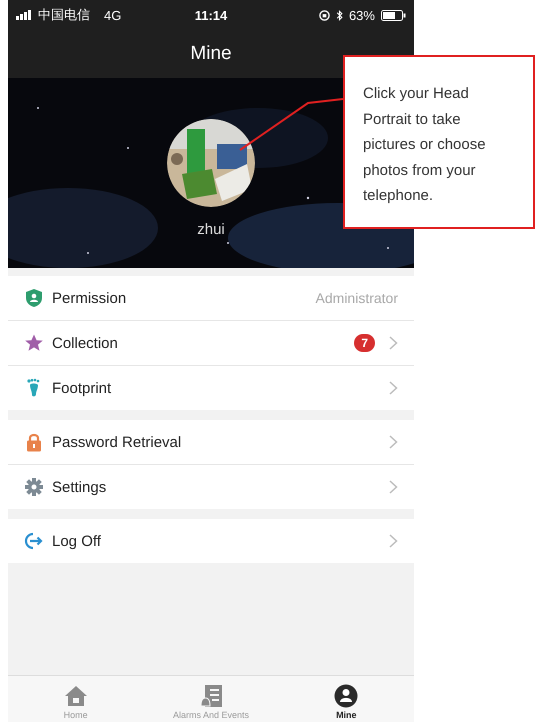  I want to click on menu-item: Log Off, so click(211, 541).